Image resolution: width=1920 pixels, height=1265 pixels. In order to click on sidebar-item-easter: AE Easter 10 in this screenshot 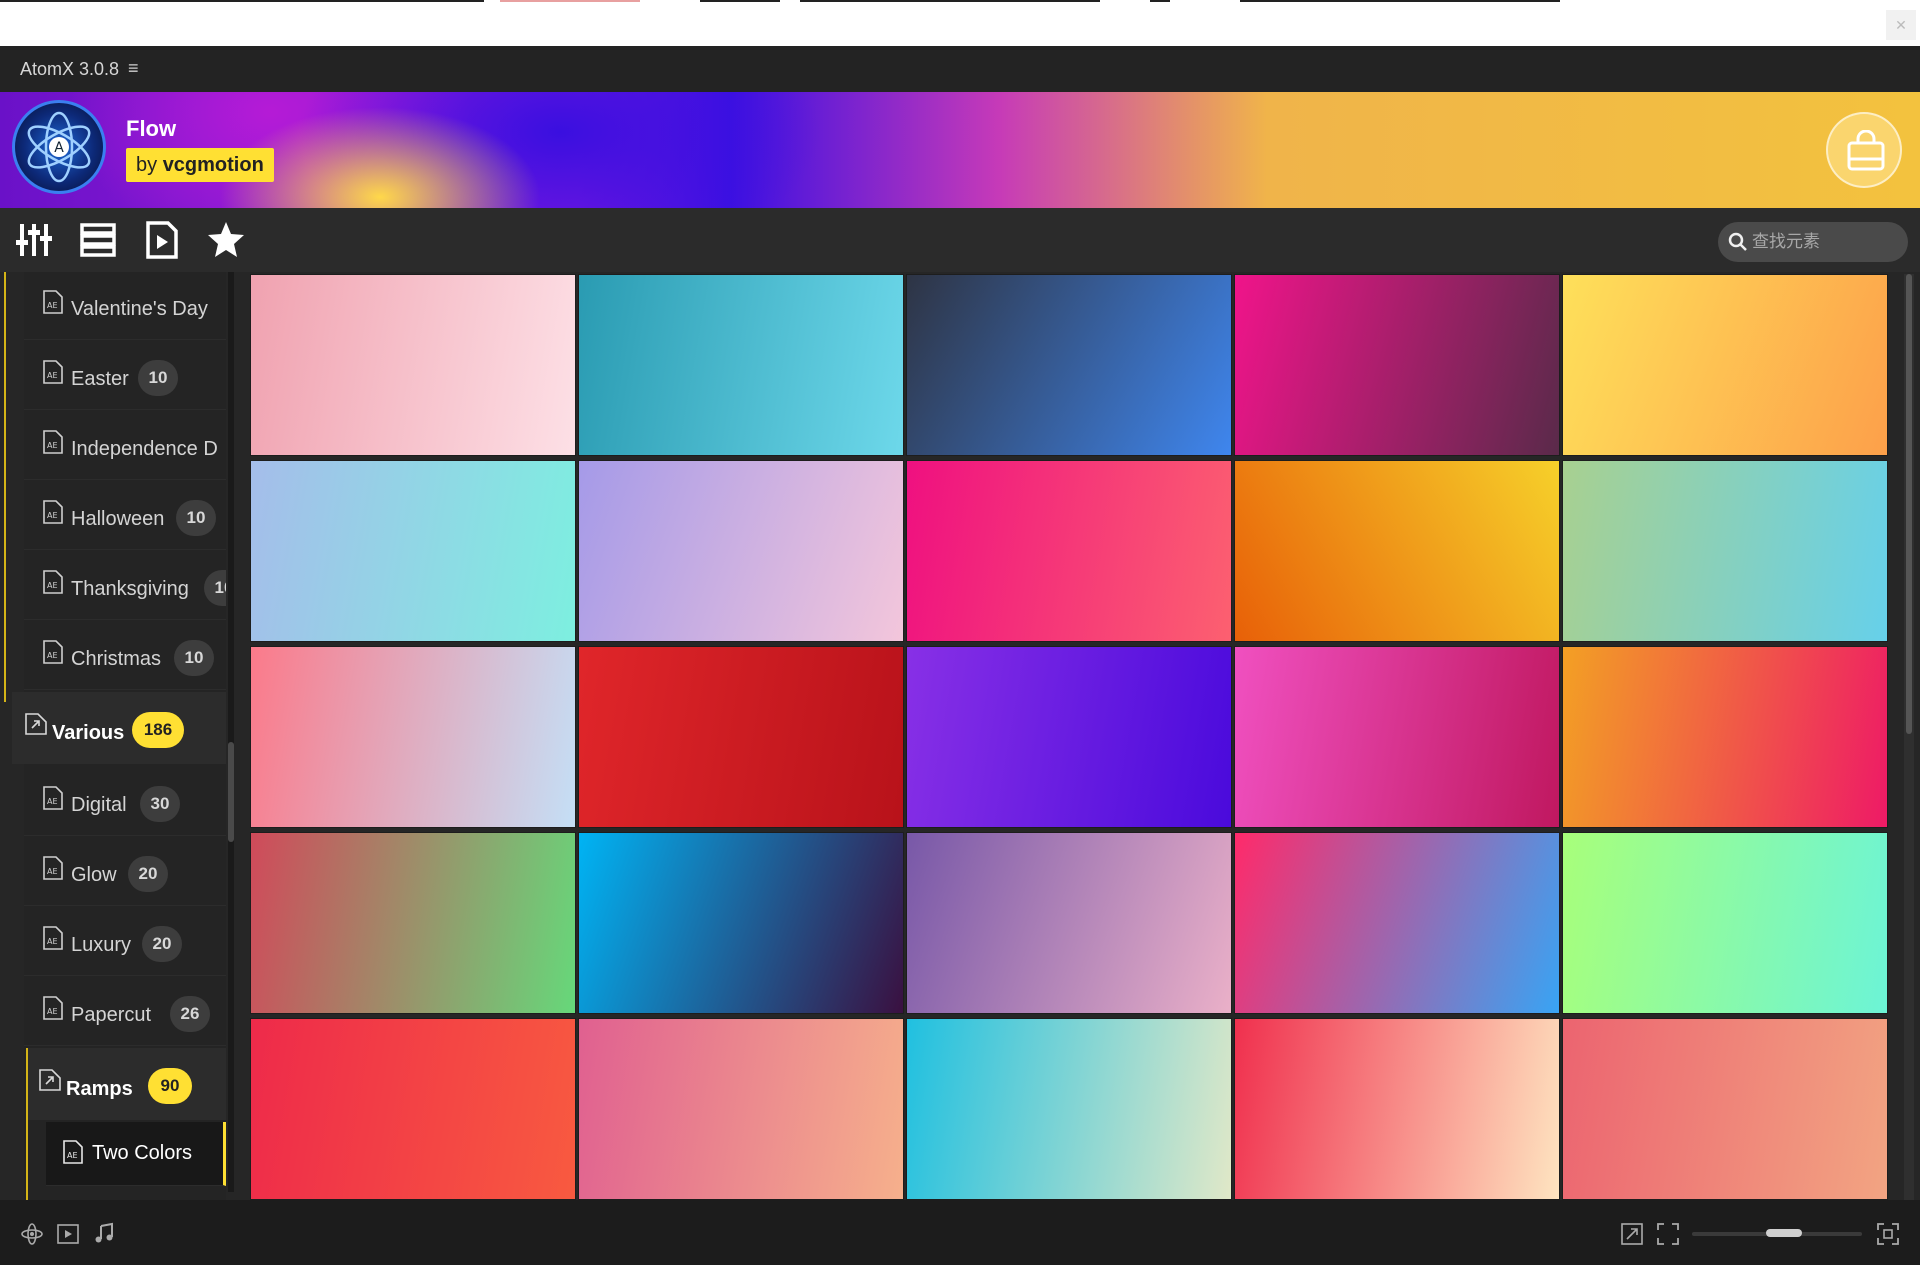, I will do `click(125, 376)`.